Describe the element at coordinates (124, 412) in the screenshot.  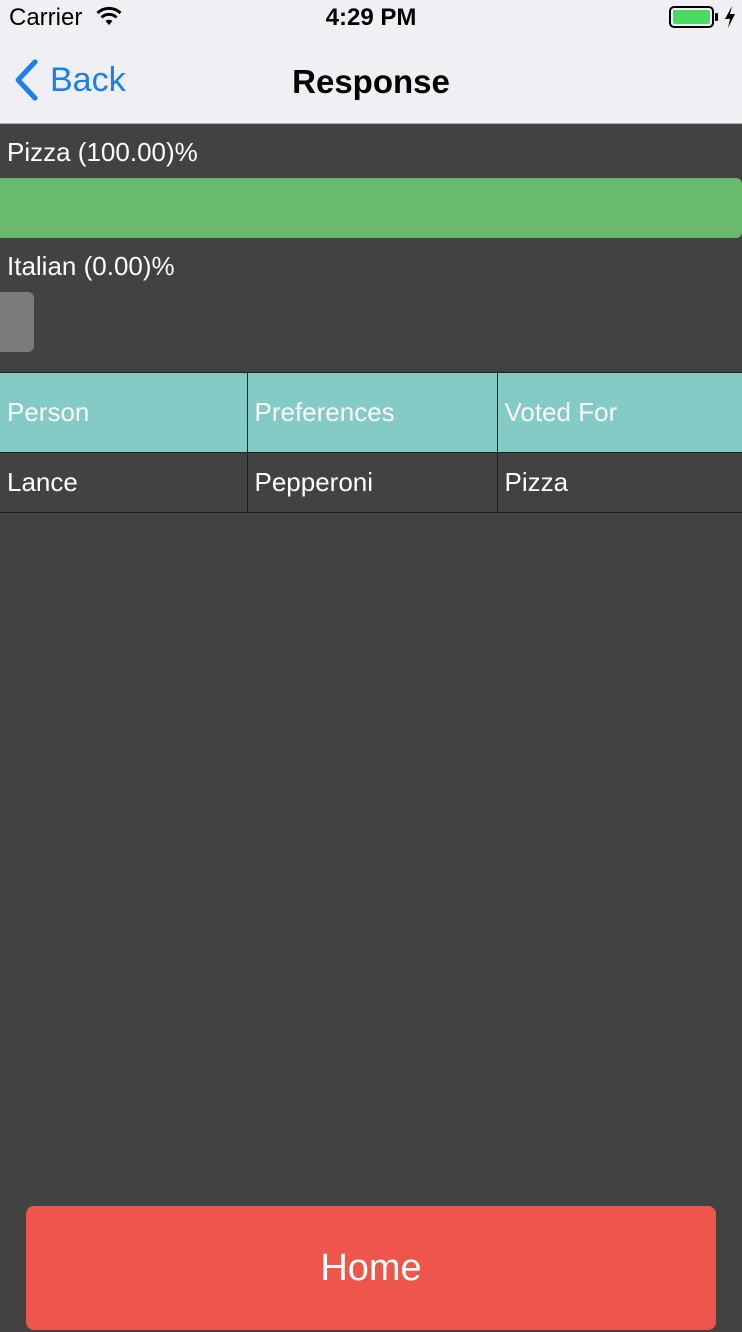
I see `column-header-person: Person` at that location.